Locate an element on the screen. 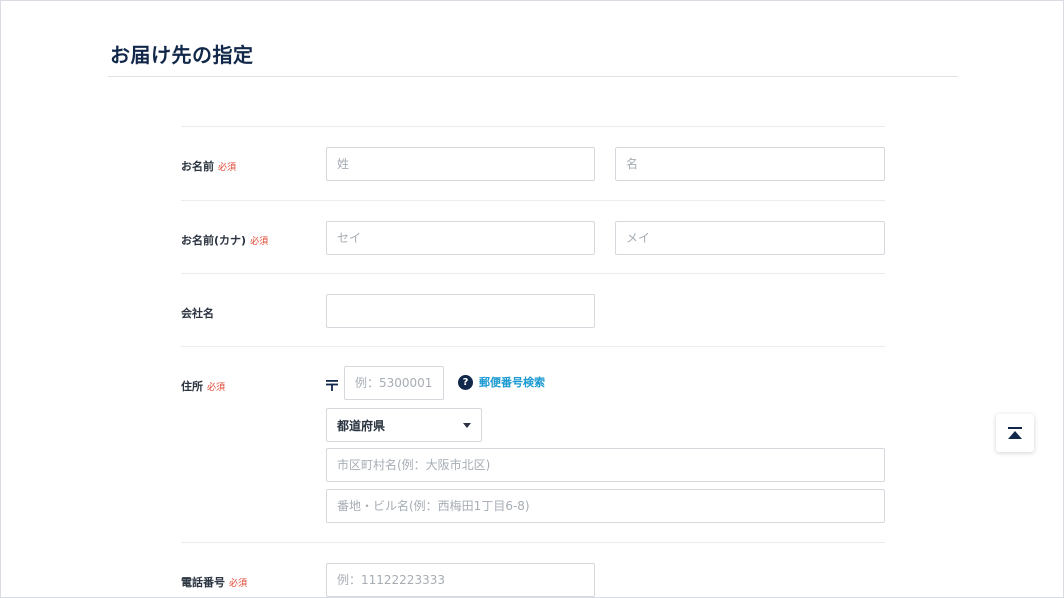  street-input is located at coordinates (605, 506).